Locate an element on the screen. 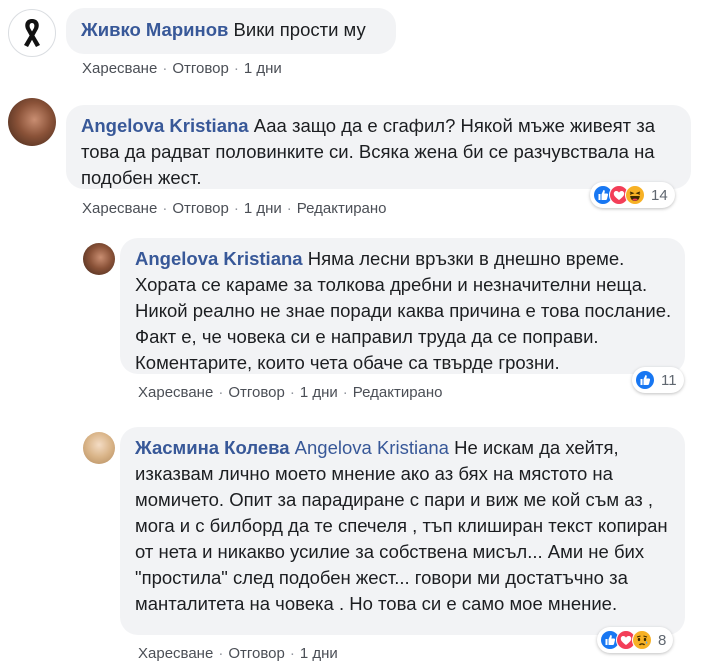 The image size is (724, 672). reaction-count: 11 is located at coordinates (669, 380).